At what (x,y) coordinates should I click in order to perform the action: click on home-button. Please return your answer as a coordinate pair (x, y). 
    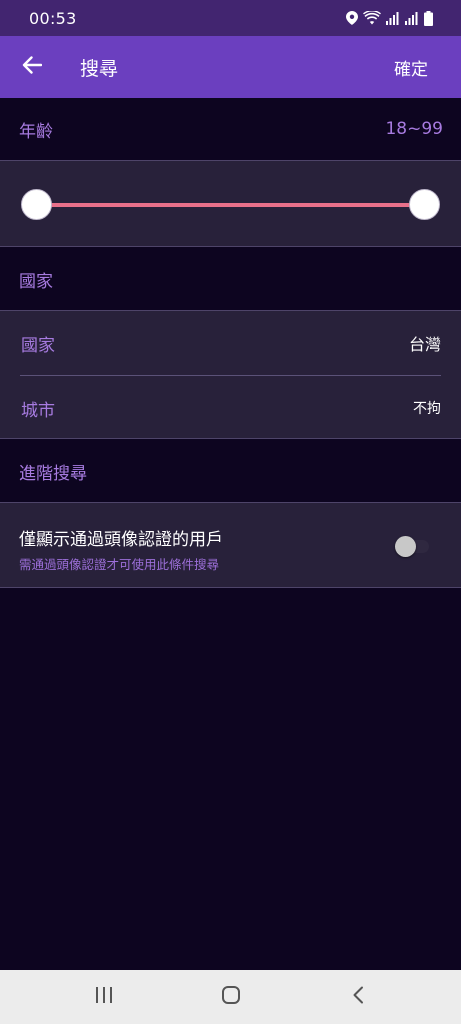
    Looking at the image, I should click on (231, 997).